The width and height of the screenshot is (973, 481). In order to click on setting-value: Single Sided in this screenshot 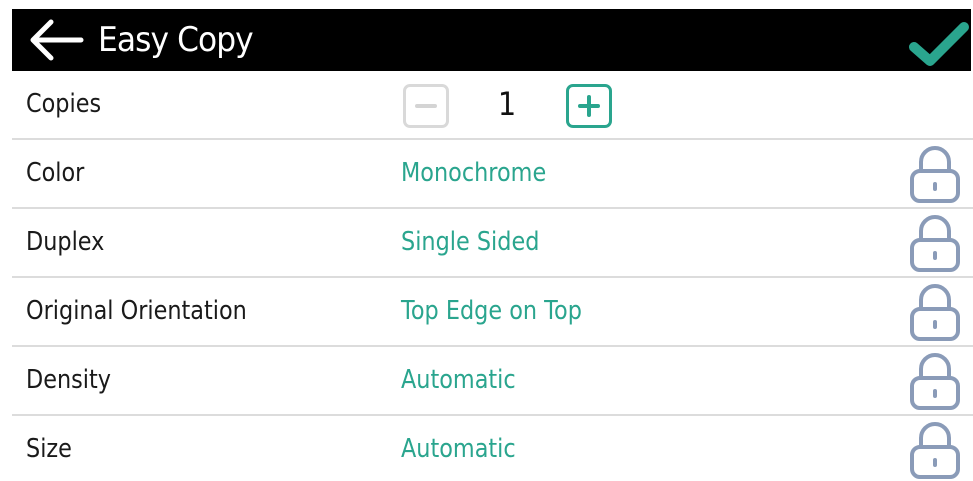, I will do `click(470, 242)`.